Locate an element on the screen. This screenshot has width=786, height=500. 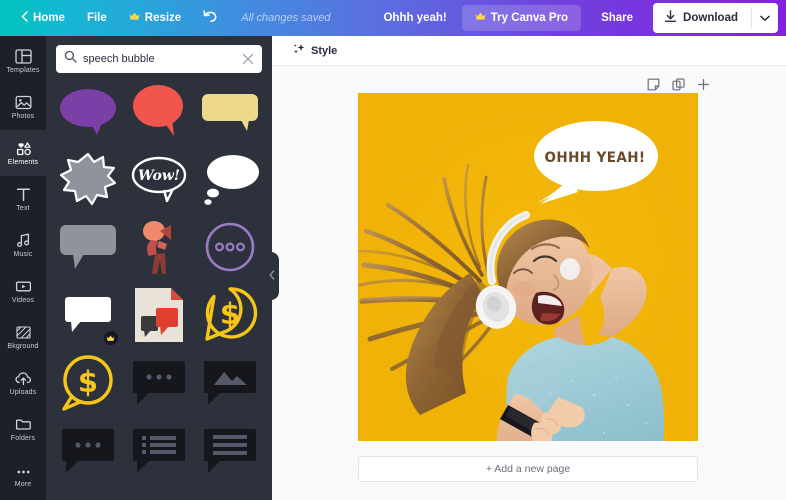
page-tools is located at coordinates (678, 84).